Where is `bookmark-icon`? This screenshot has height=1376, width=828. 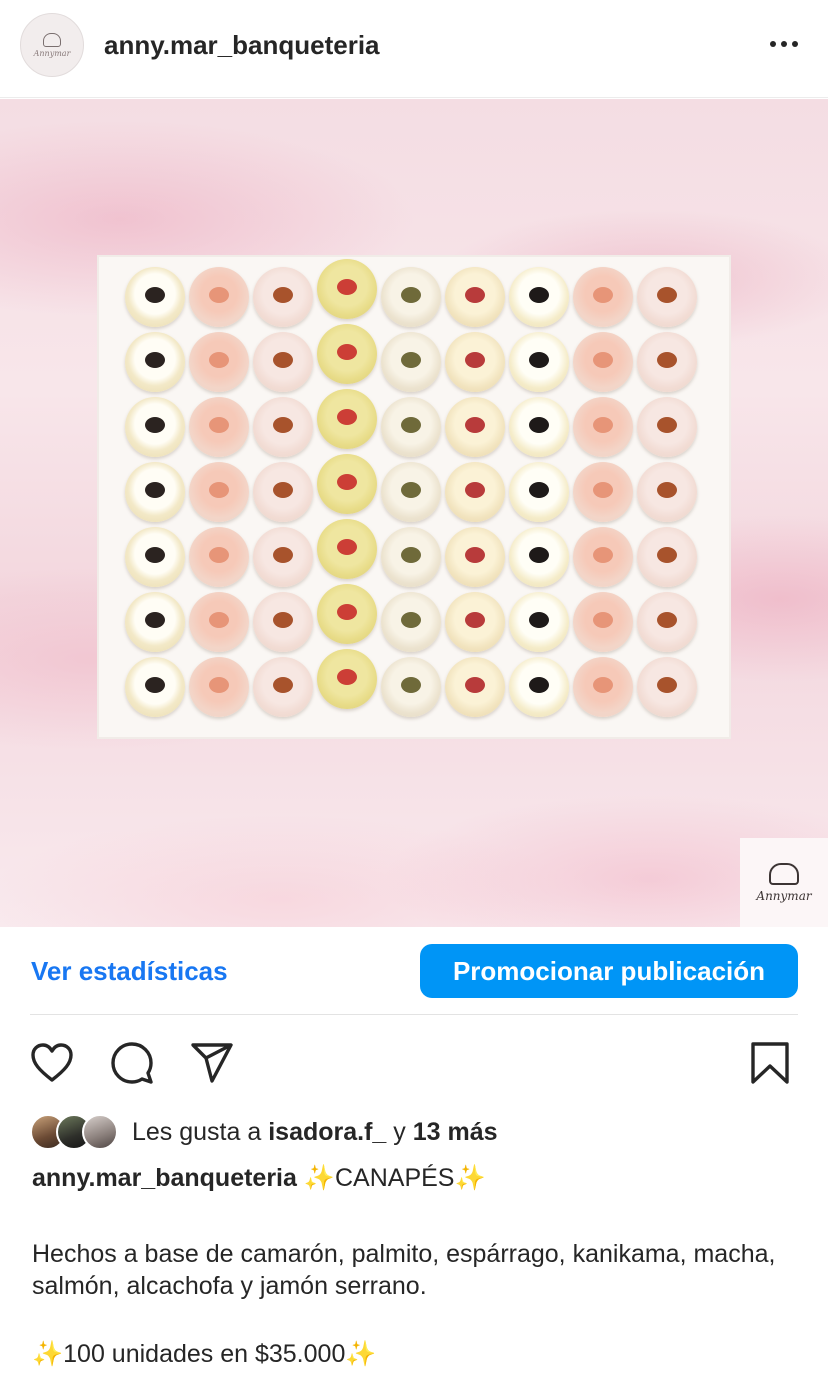 bookmark-icon is located at coordinates (770, 1063).